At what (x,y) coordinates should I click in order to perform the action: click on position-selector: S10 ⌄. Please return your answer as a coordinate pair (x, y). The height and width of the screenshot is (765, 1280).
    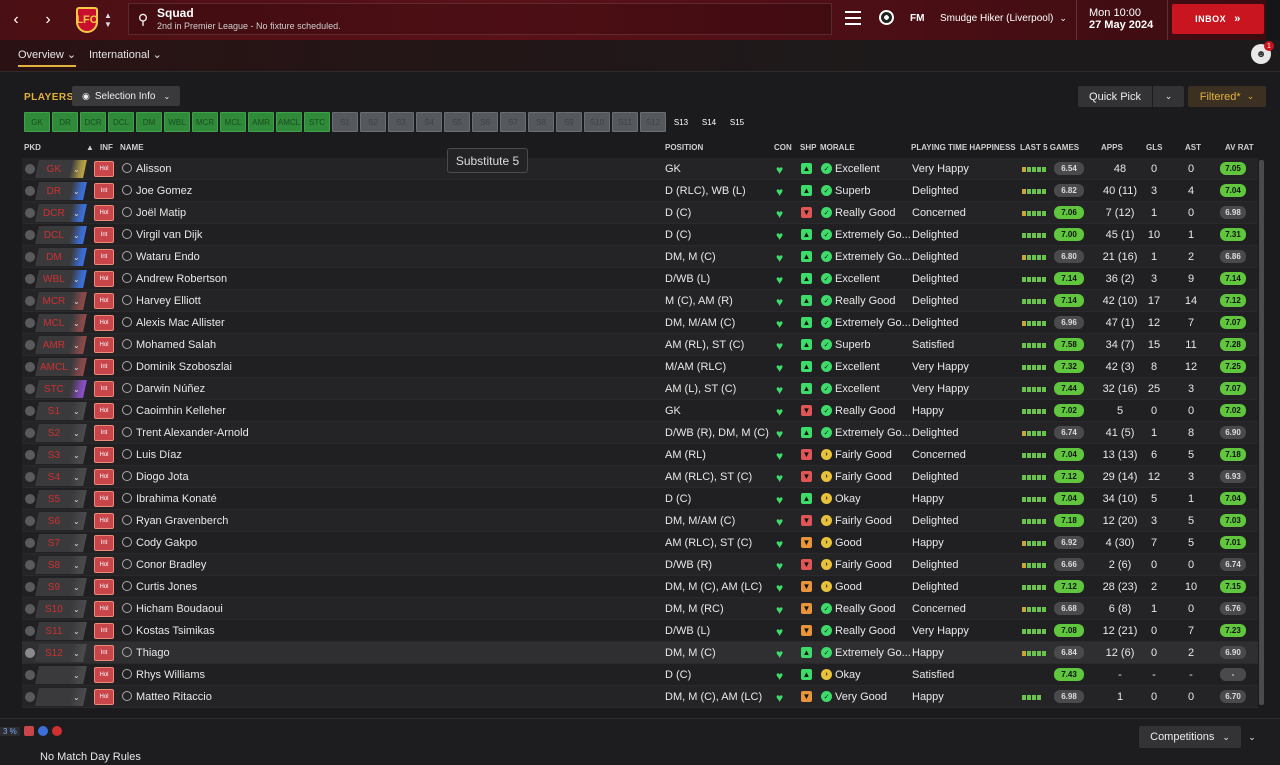
    Looking at the image, I should click on (61, 609).